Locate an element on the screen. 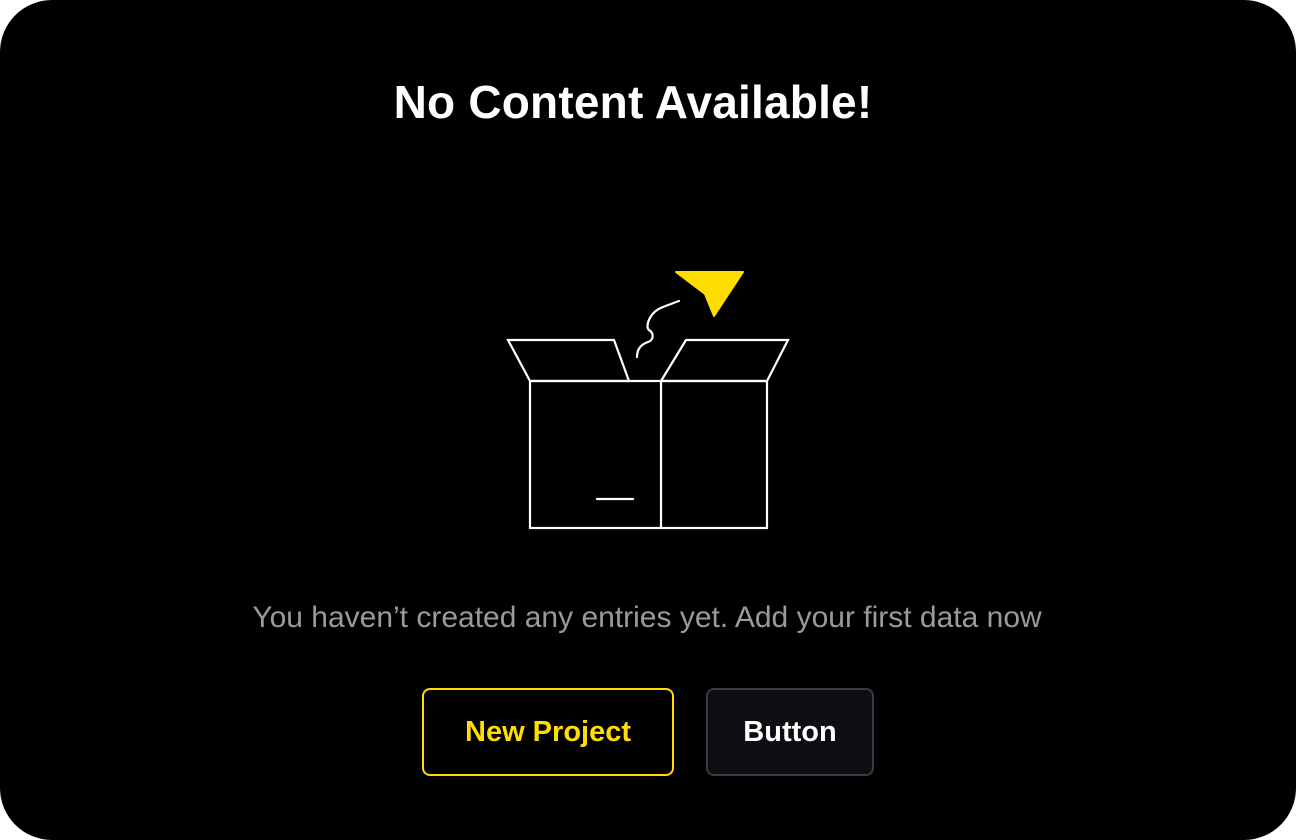 The image size is (1296, 840). illustration is located at coordinates (650, 399).